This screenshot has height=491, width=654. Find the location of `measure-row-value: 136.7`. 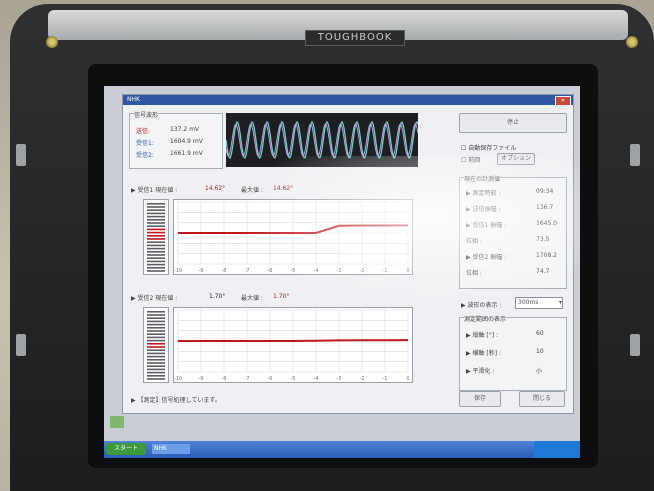

measure-row-value: 136.7 is located at coordinates (545, 207).